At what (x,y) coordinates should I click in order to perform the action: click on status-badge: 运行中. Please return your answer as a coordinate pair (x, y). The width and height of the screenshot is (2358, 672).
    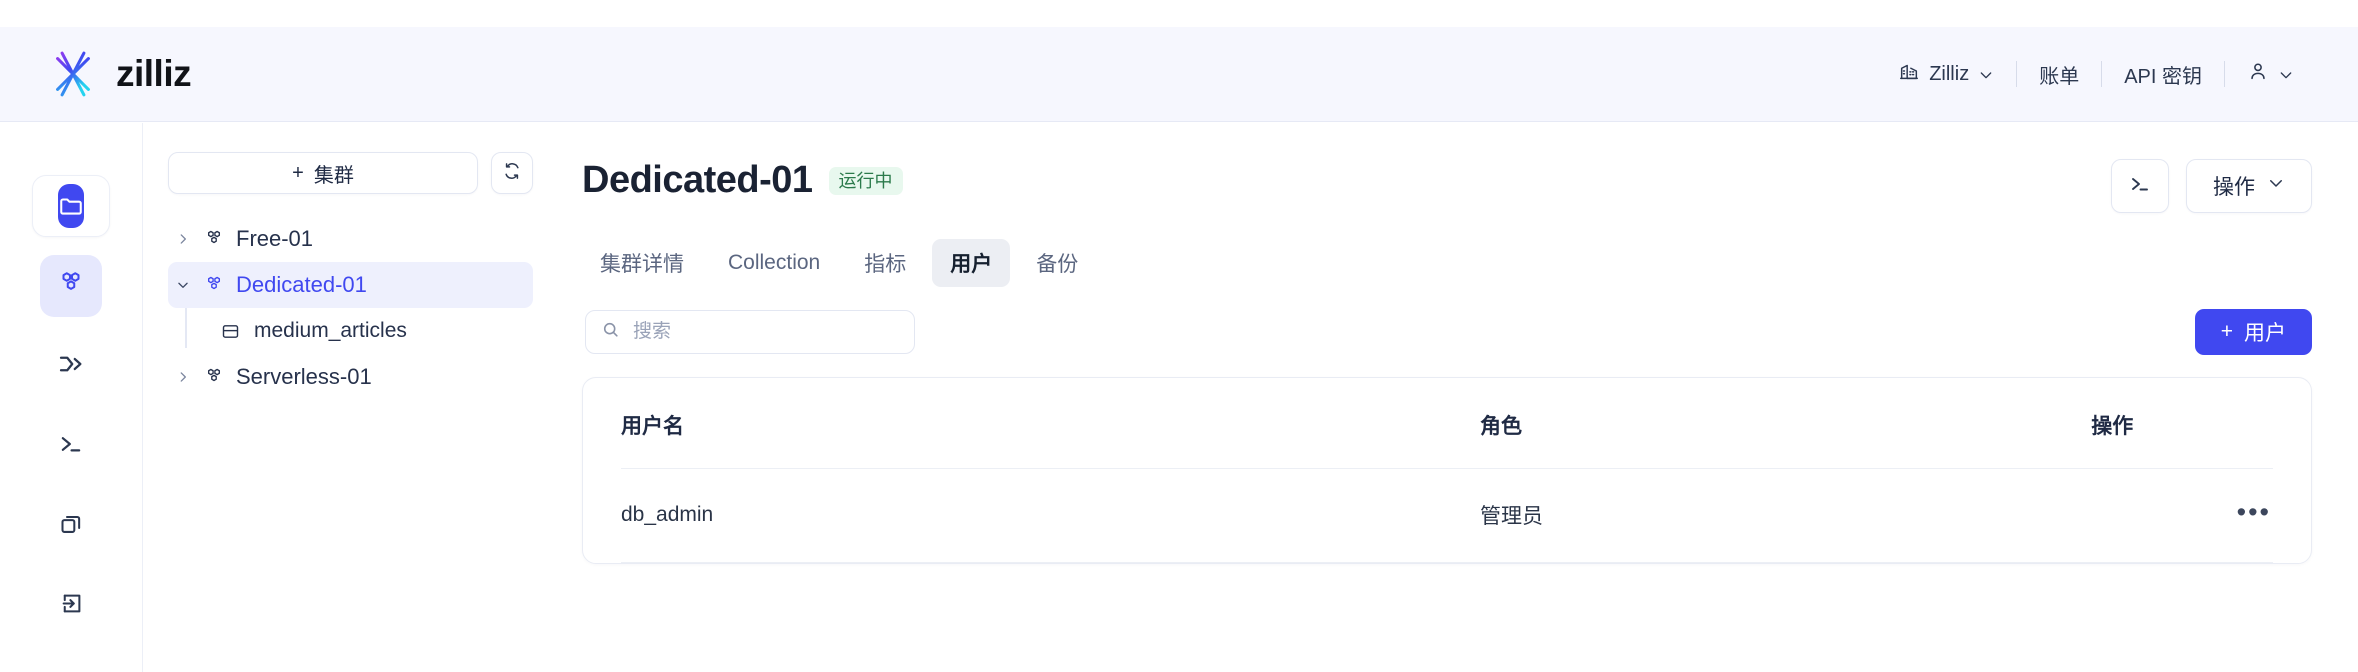
    Looking at the image, I should click on (865, 180).